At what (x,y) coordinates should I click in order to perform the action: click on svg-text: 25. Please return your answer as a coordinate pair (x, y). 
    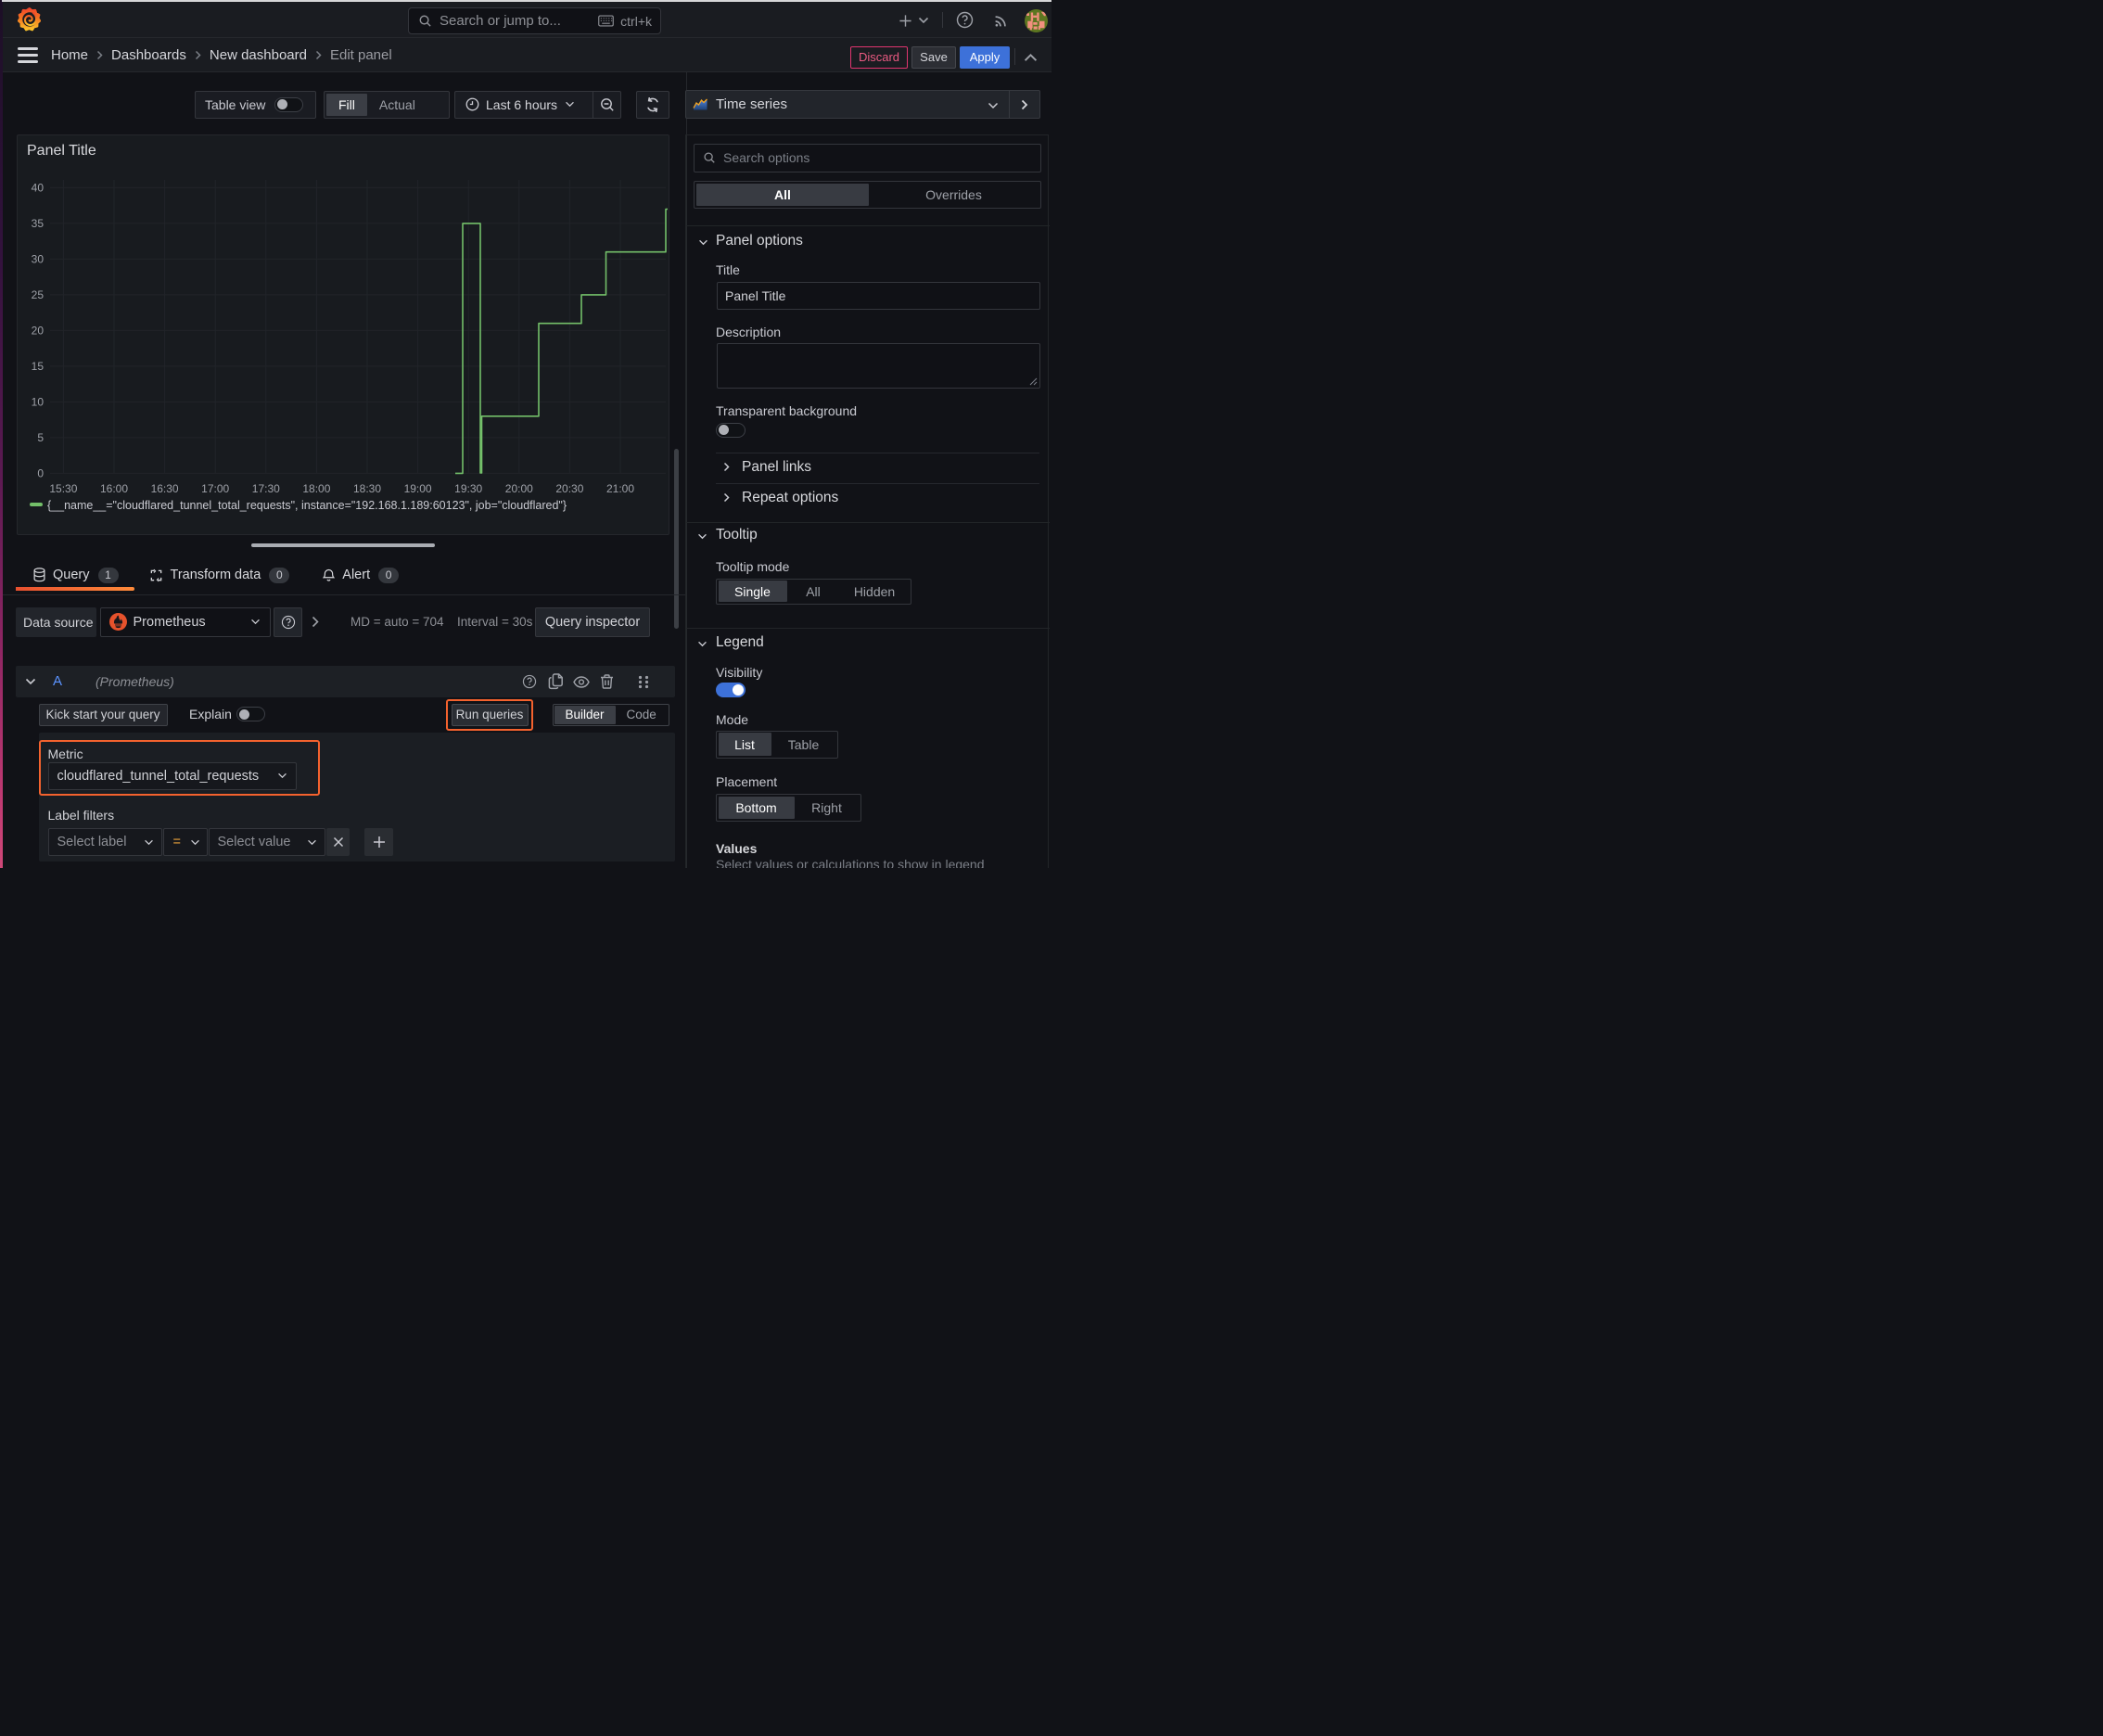
    Looking at the image, I should click on (38, 294).